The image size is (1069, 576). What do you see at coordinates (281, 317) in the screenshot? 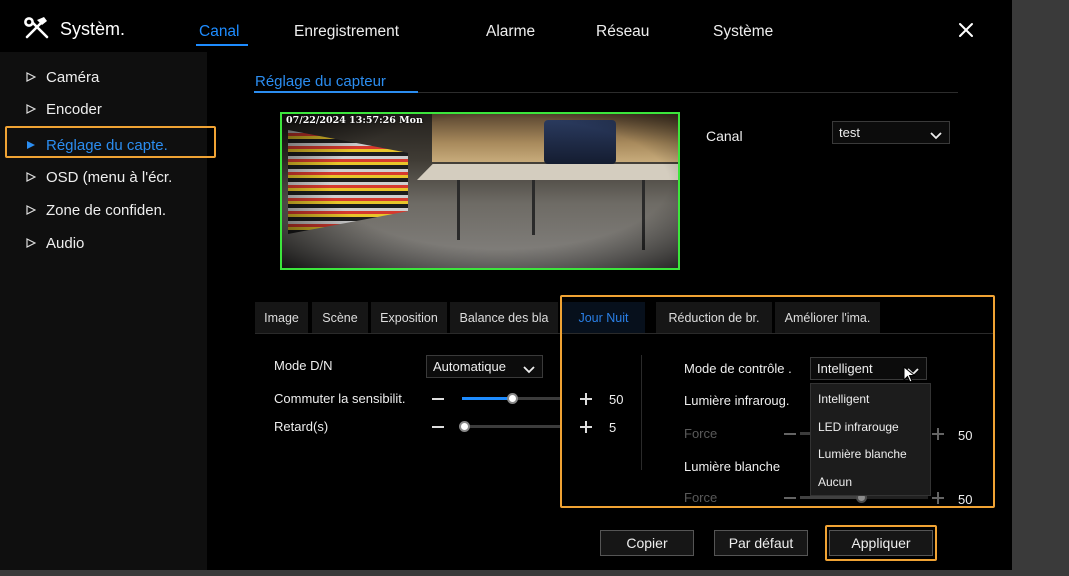
I see `tab-image: Image` at bounding box center [281, 317].